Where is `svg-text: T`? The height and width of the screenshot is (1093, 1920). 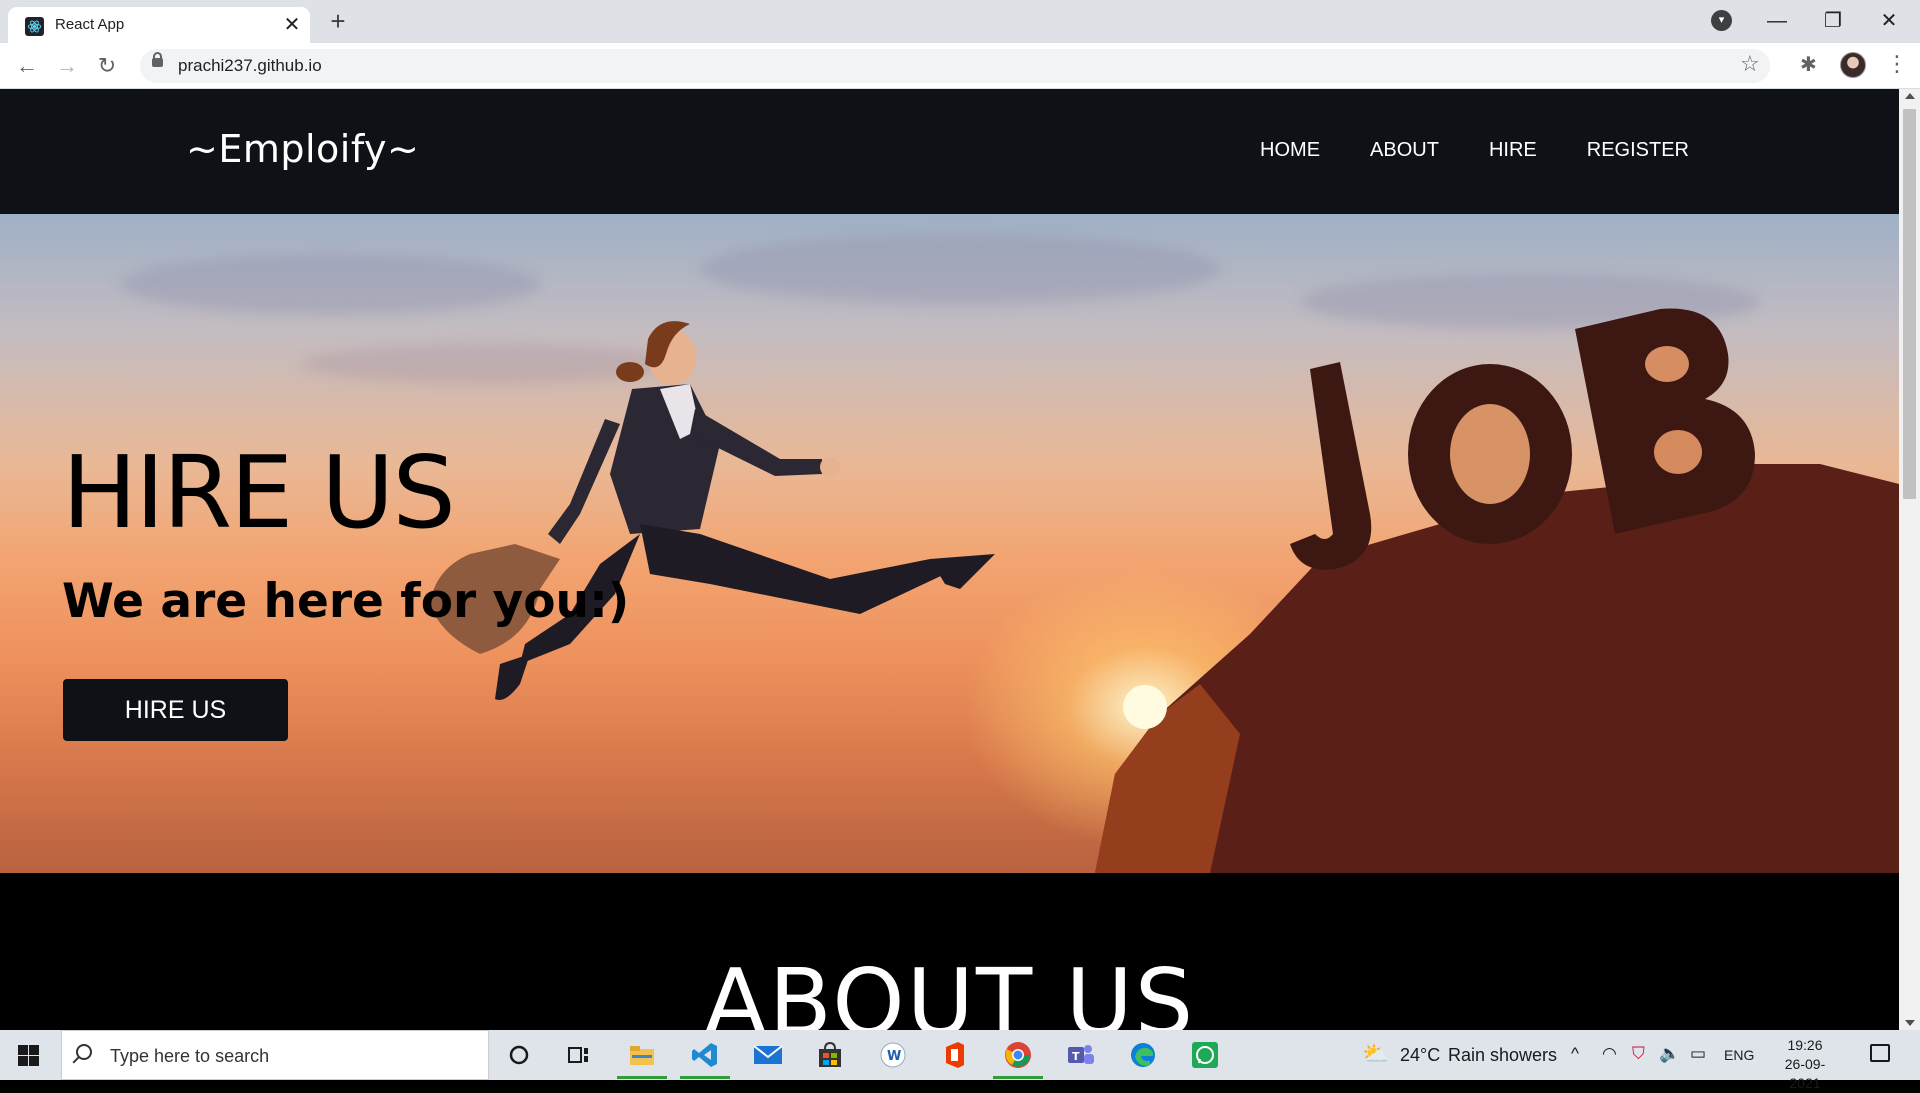
svg-text: T is located at coordinates (1076, 1056).